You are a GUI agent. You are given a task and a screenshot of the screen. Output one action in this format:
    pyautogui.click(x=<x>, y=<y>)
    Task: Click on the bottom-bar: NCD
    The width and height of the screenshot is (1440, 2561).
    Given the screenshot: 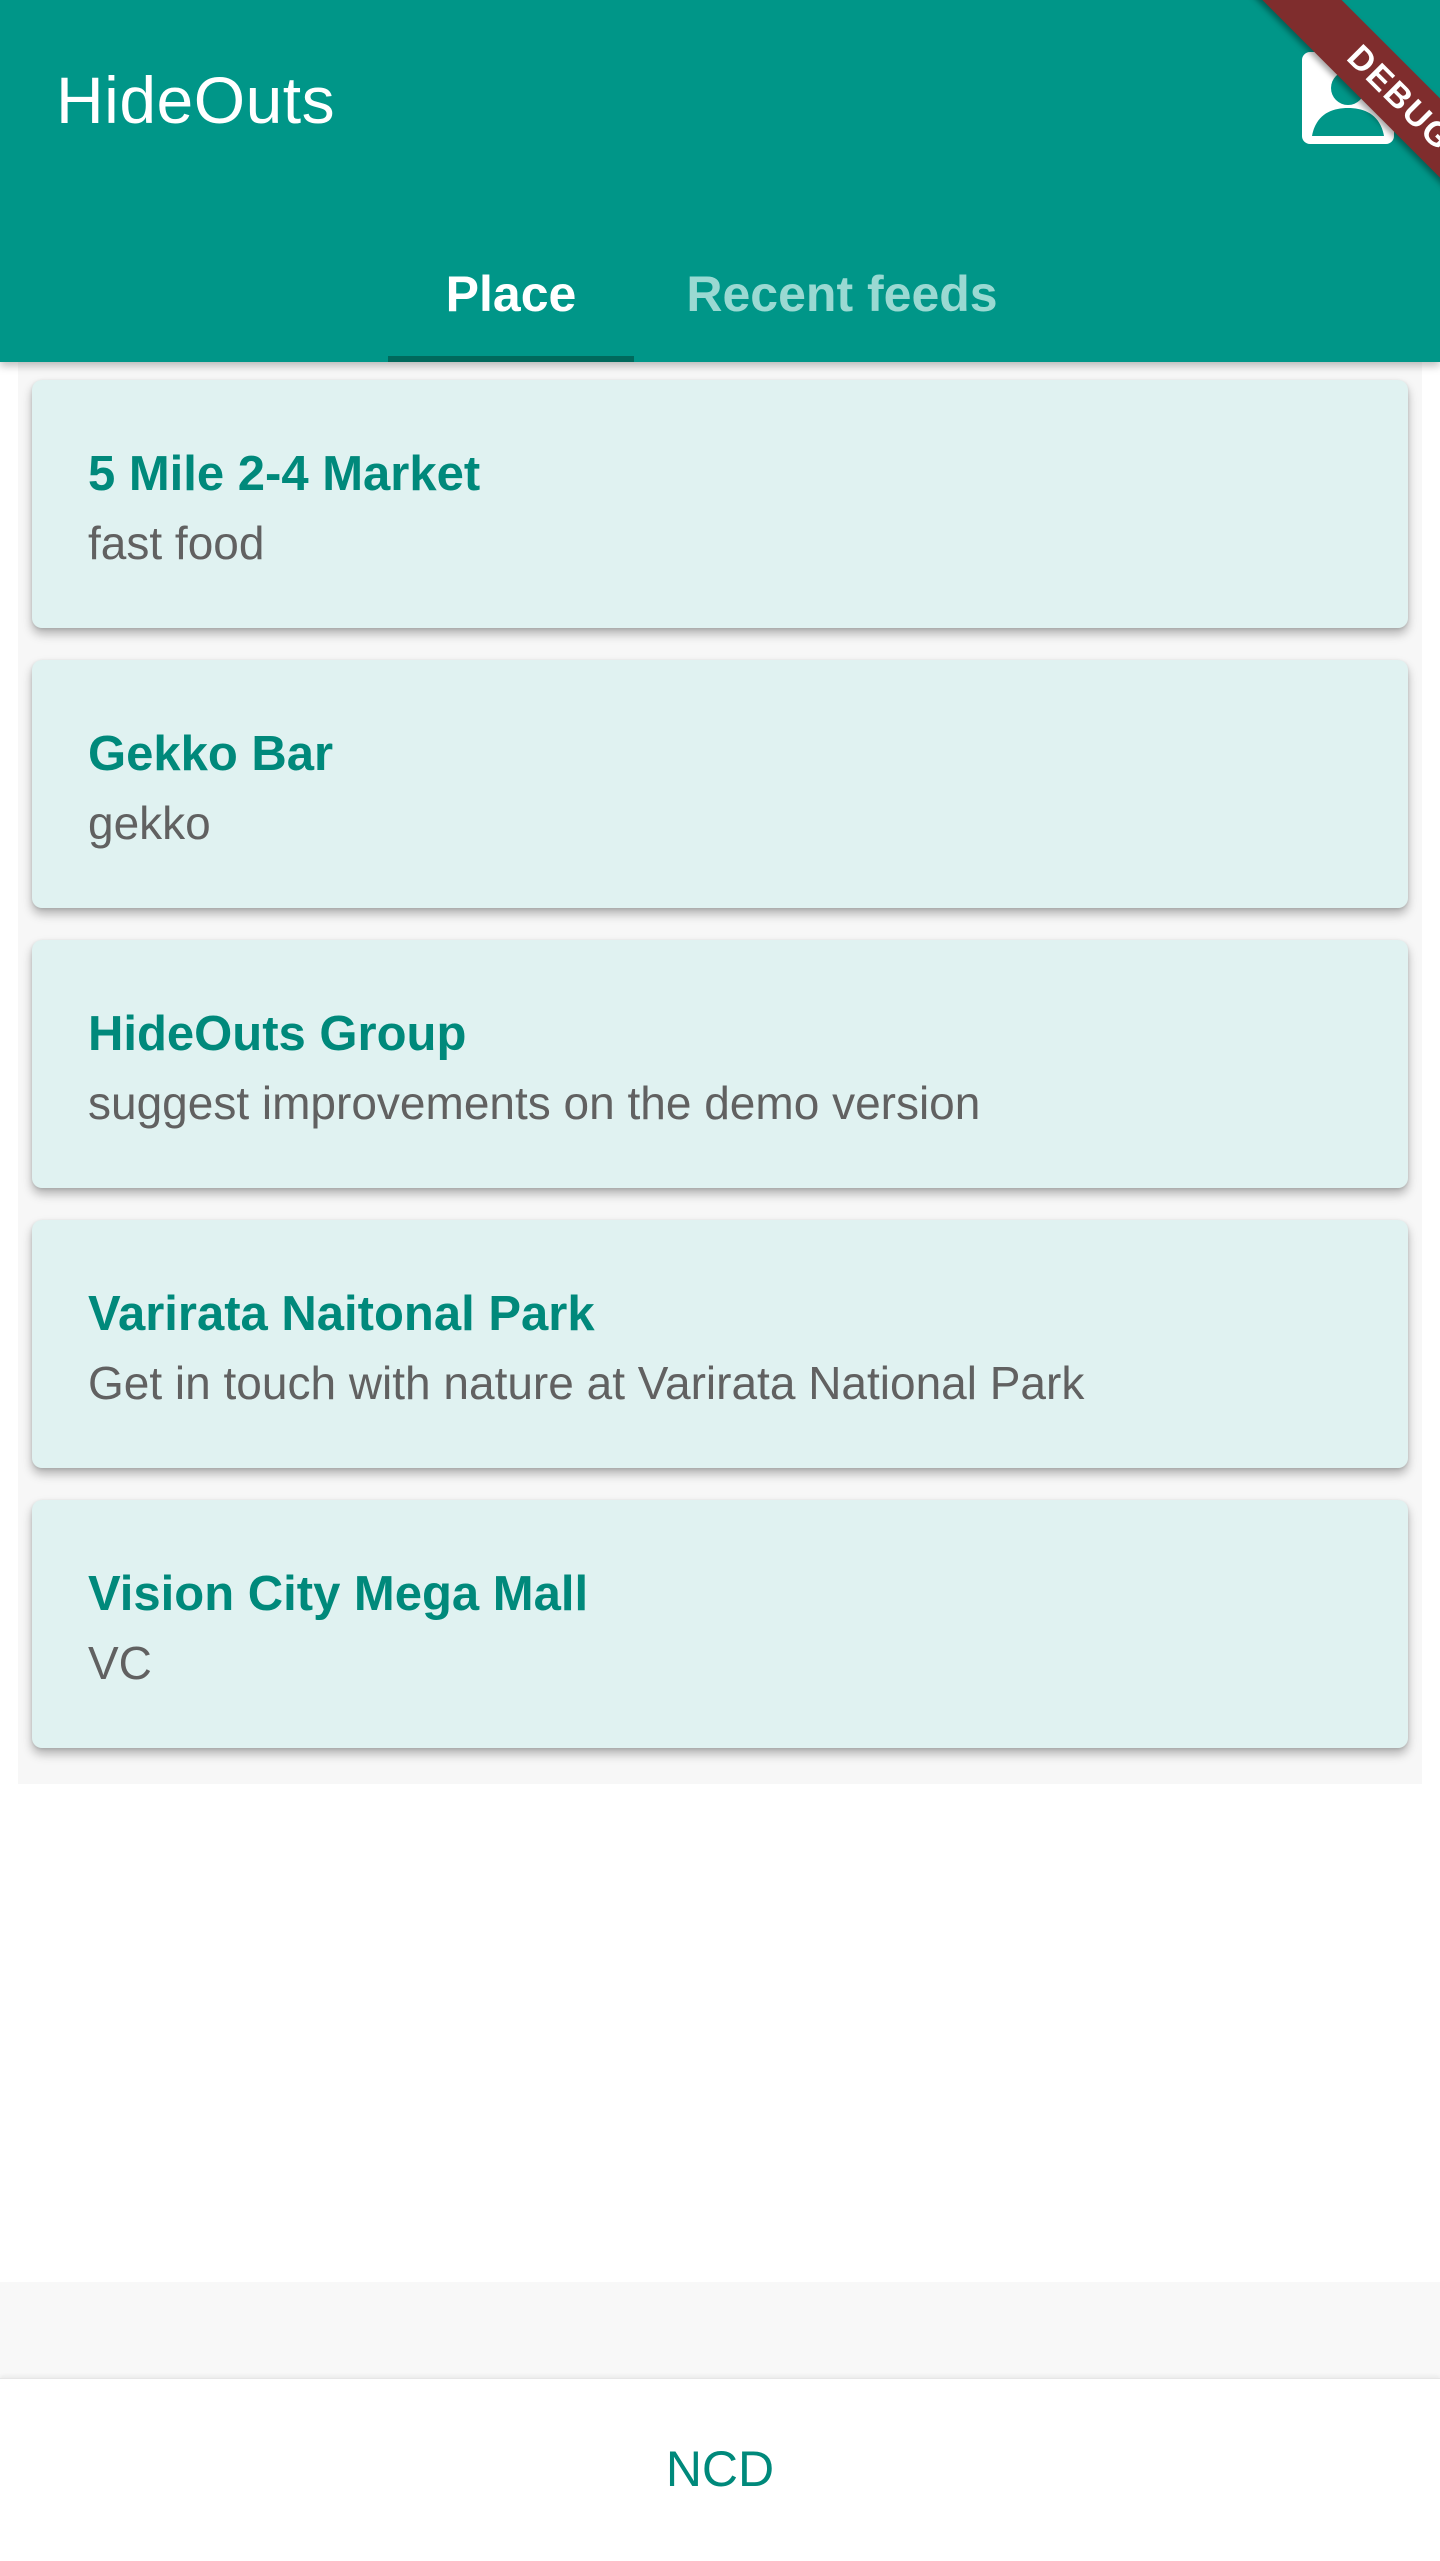 What is the action you would take?
    pyautogui.click(x=720, y=2469)
    